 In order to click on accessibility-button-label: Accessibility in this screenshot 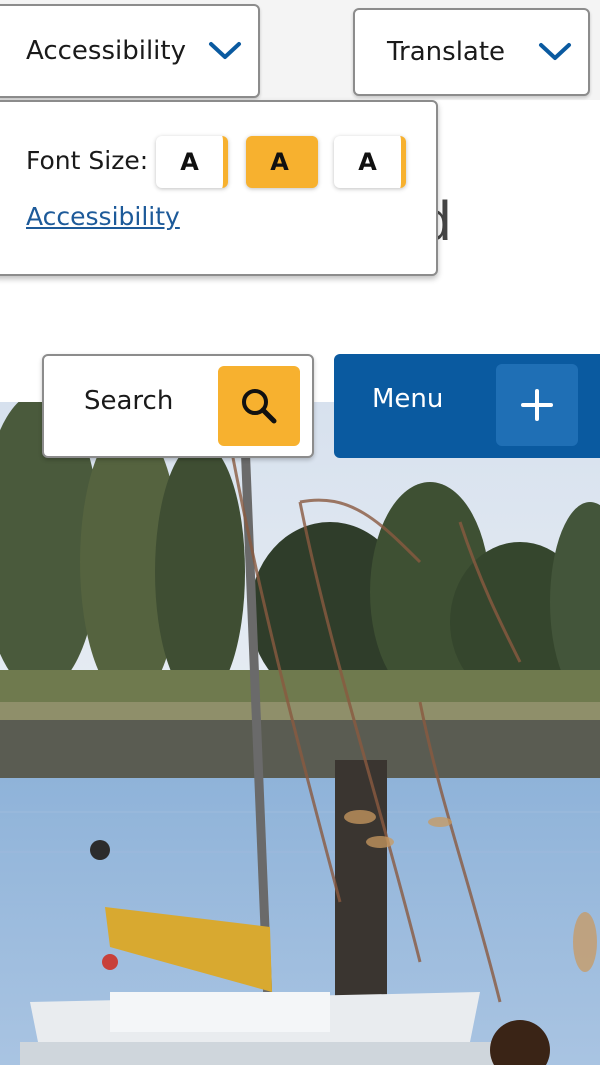, I will do `click(106, 51)`.